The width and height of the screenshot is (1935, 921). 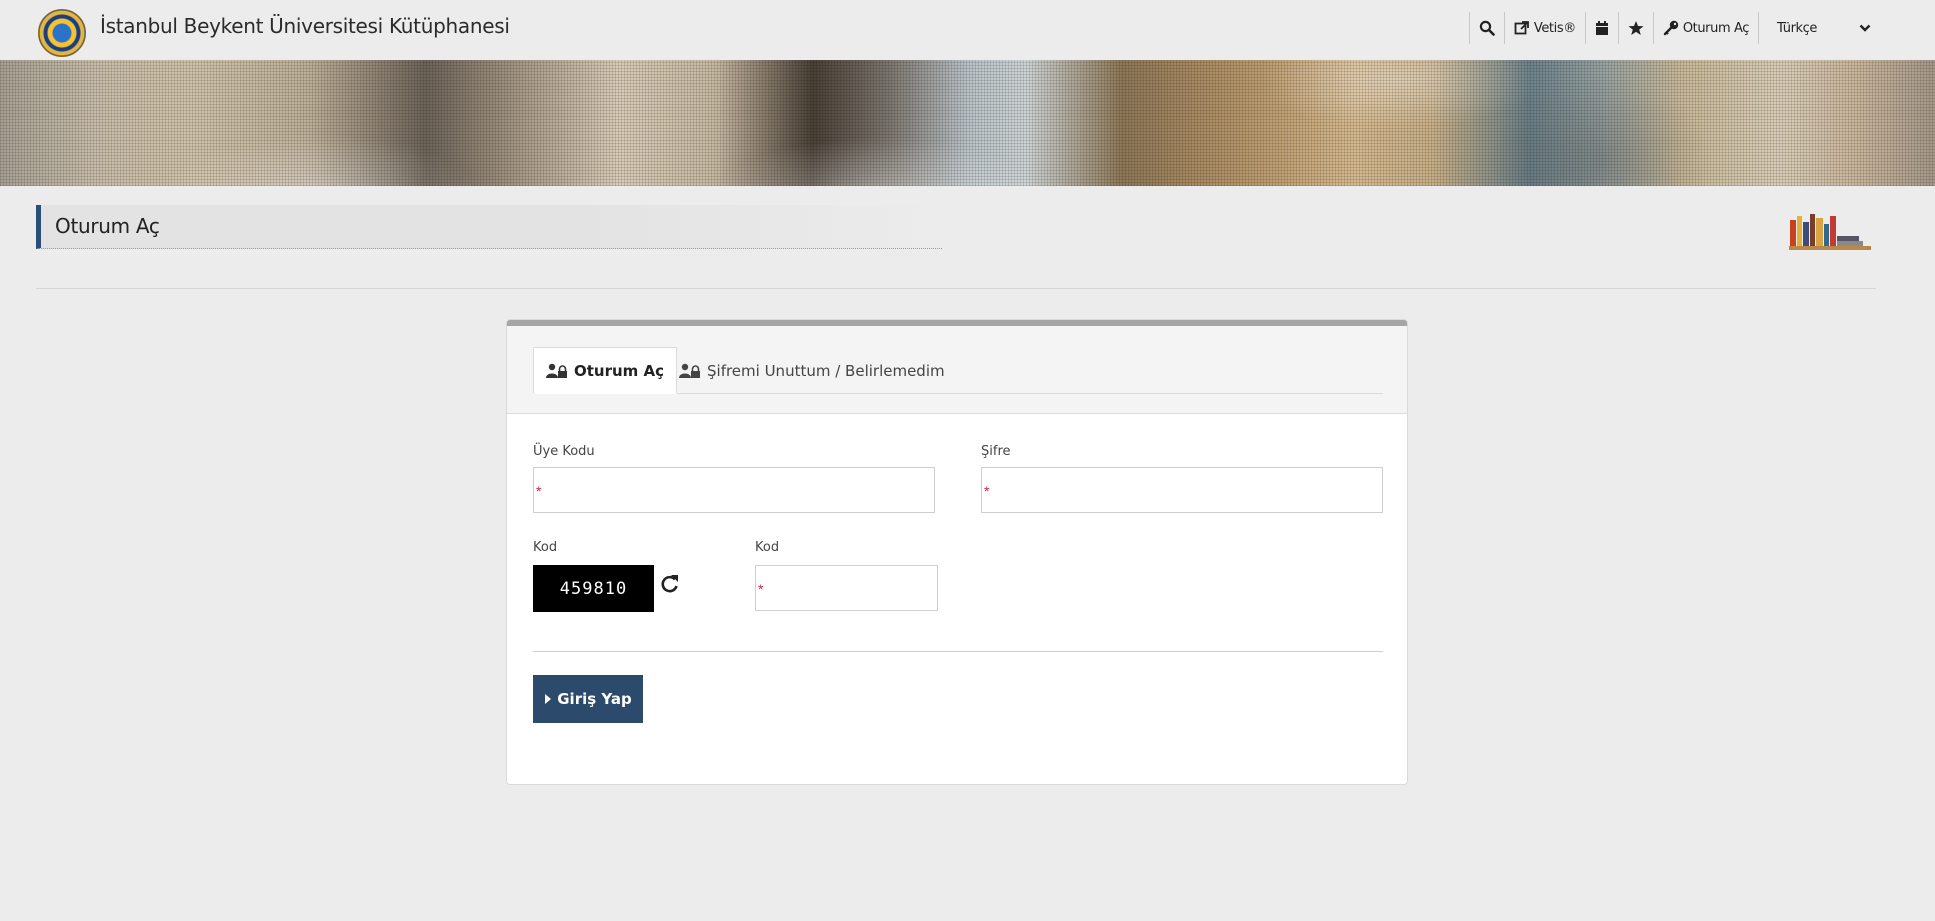 What do you see at coordinates (956, 288) in the screenshot?
I see `divider` at bounding box center [956, 288].